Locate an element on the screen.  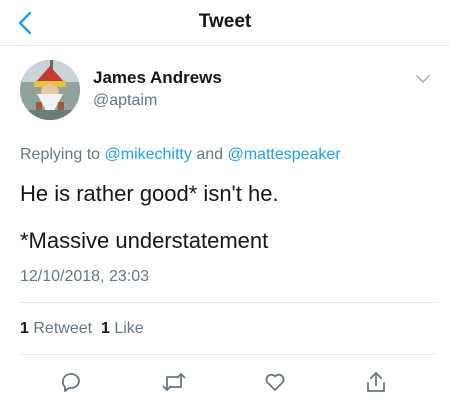
page-title: Tweet is located at coordinates (225, 21).